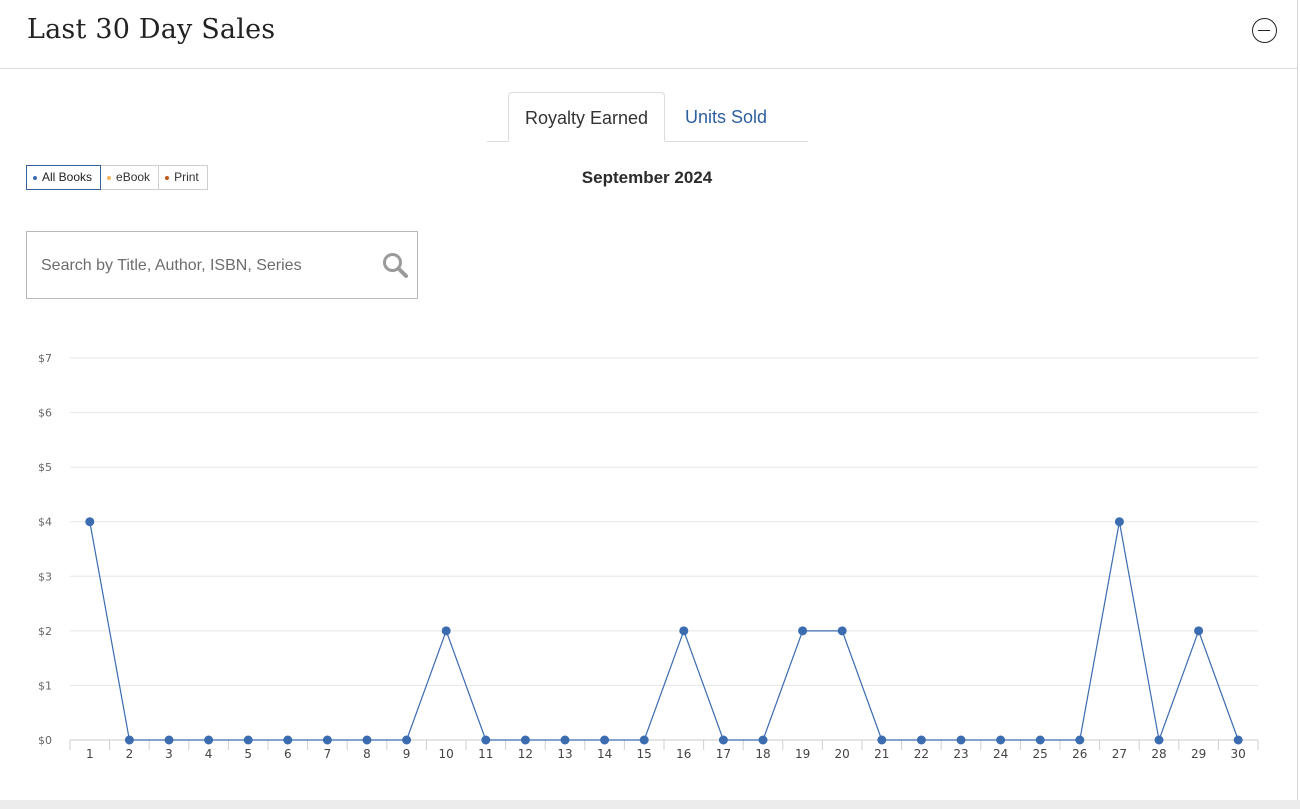  Describe the element at coordinates (288, 754) in the screenshot. I see `x-tick-label: 6` at that location.